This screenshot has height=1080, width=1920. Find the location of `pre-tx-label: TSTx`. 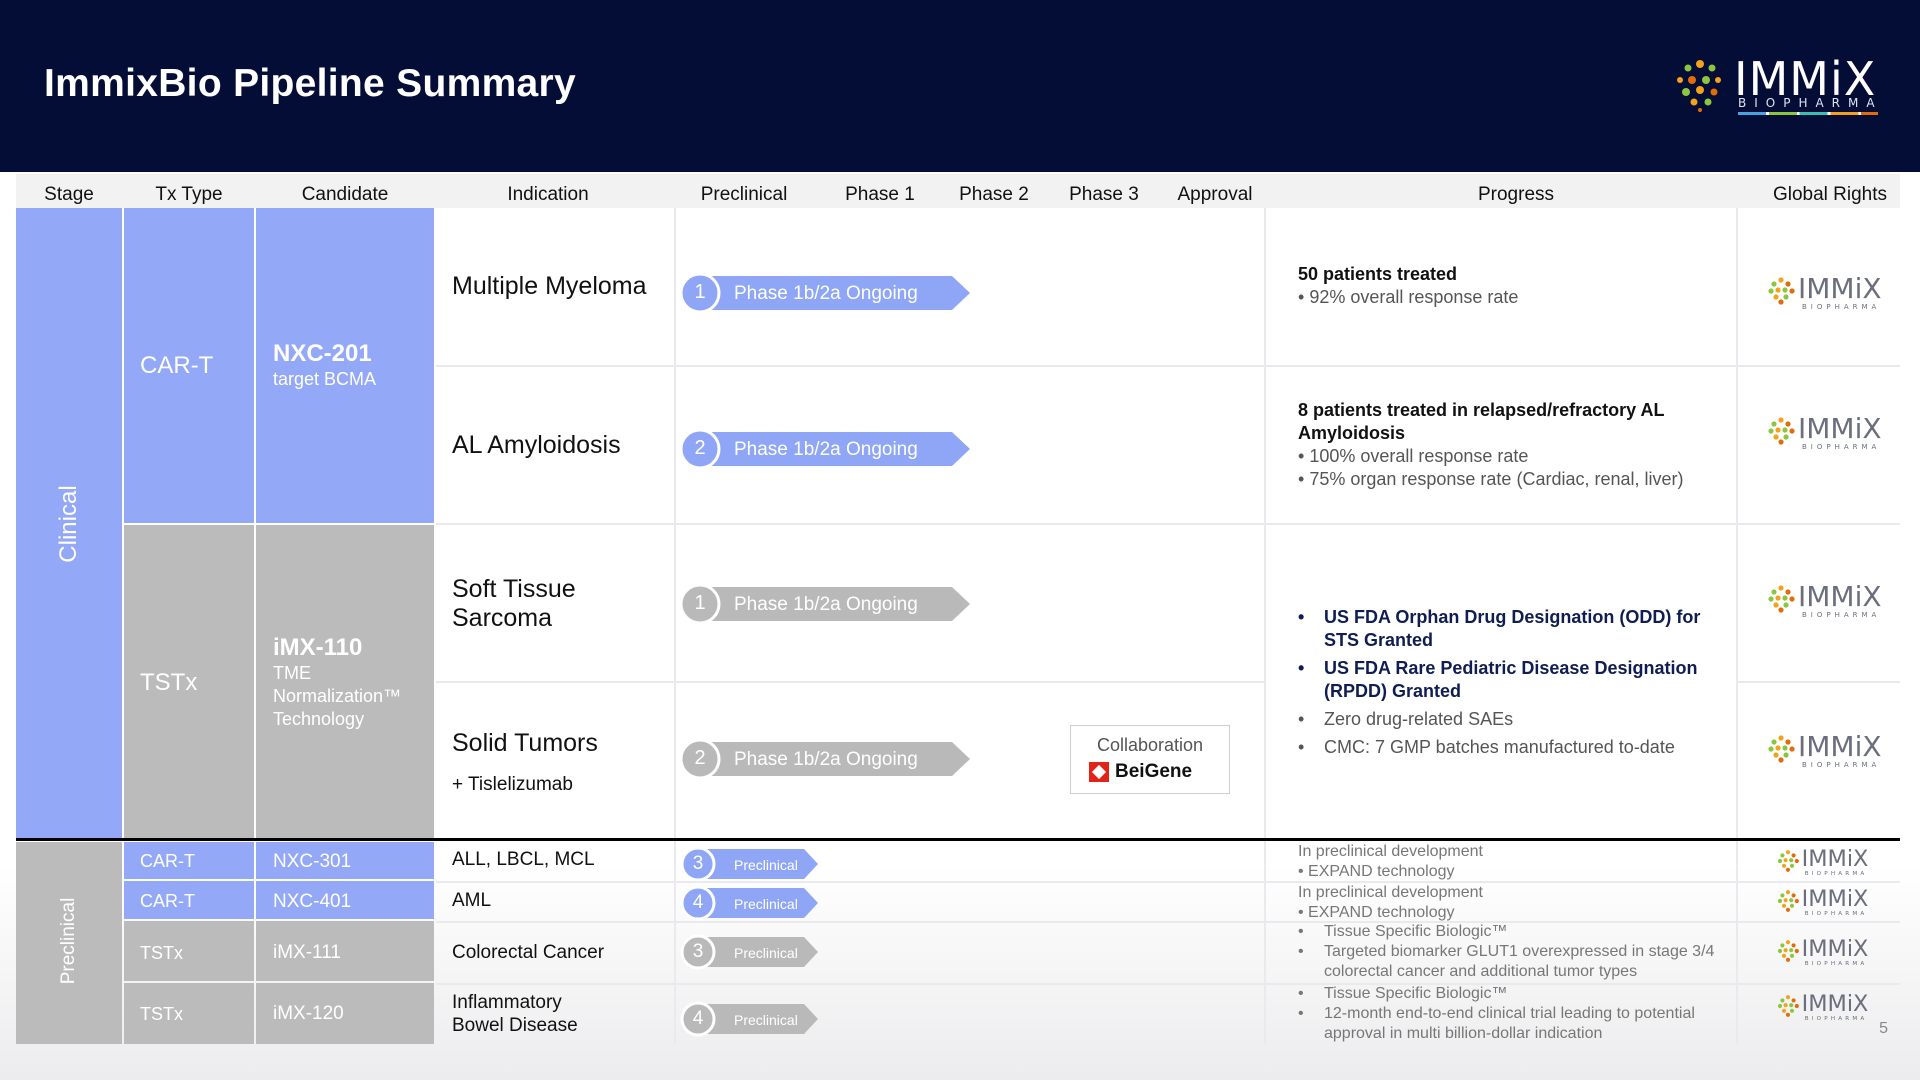

pre-tx-label: TSTx is located at coordinates (161, 1014).